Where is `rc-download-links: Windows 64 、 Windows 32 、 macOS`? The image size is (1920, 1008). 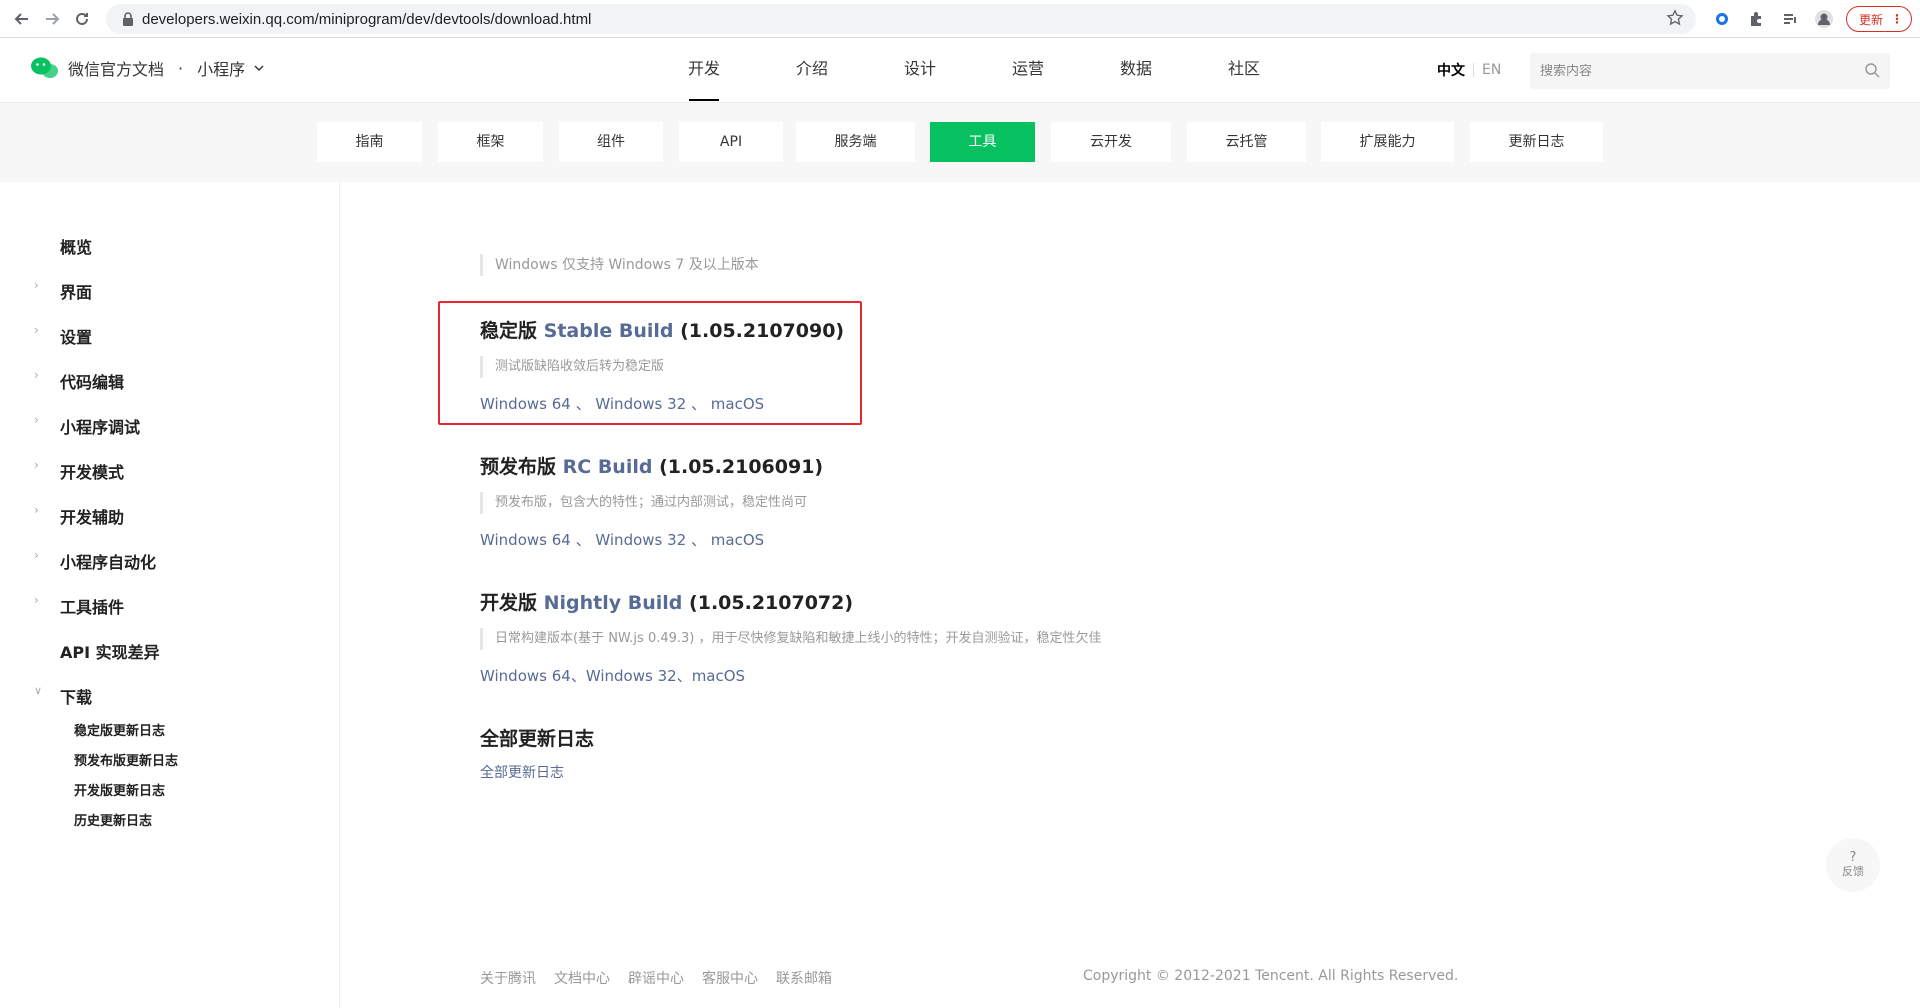
rc-download-links: Windows 64 、 Windows 32 、 macOS is located at coordinates (622, 540).